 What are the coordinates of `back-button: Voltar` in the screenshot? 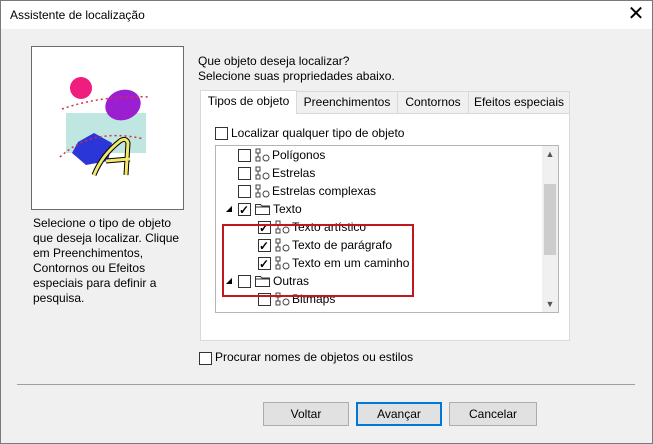 It's located at (306, 414).